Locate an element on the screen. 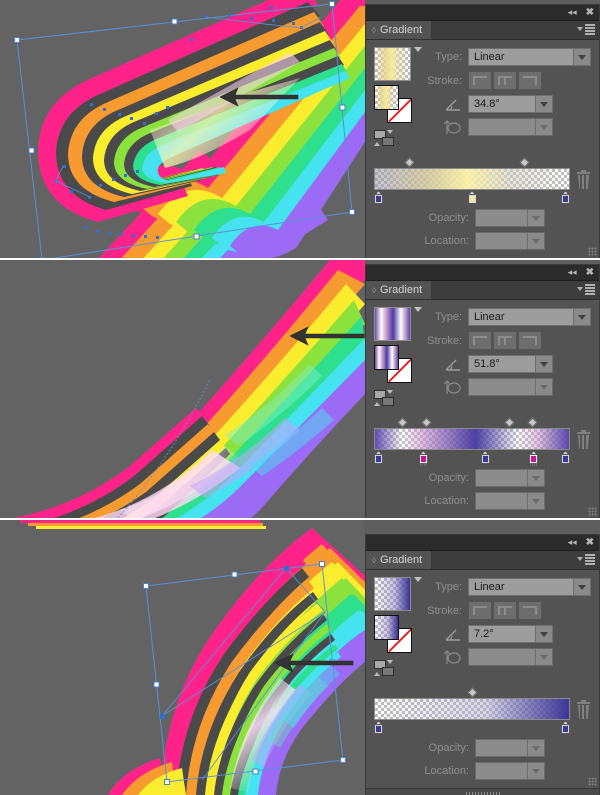 The width and height of the screenshot is (600, 795). tab-gradient-1: ◊ Gradient is located at coordinates (399, 30).